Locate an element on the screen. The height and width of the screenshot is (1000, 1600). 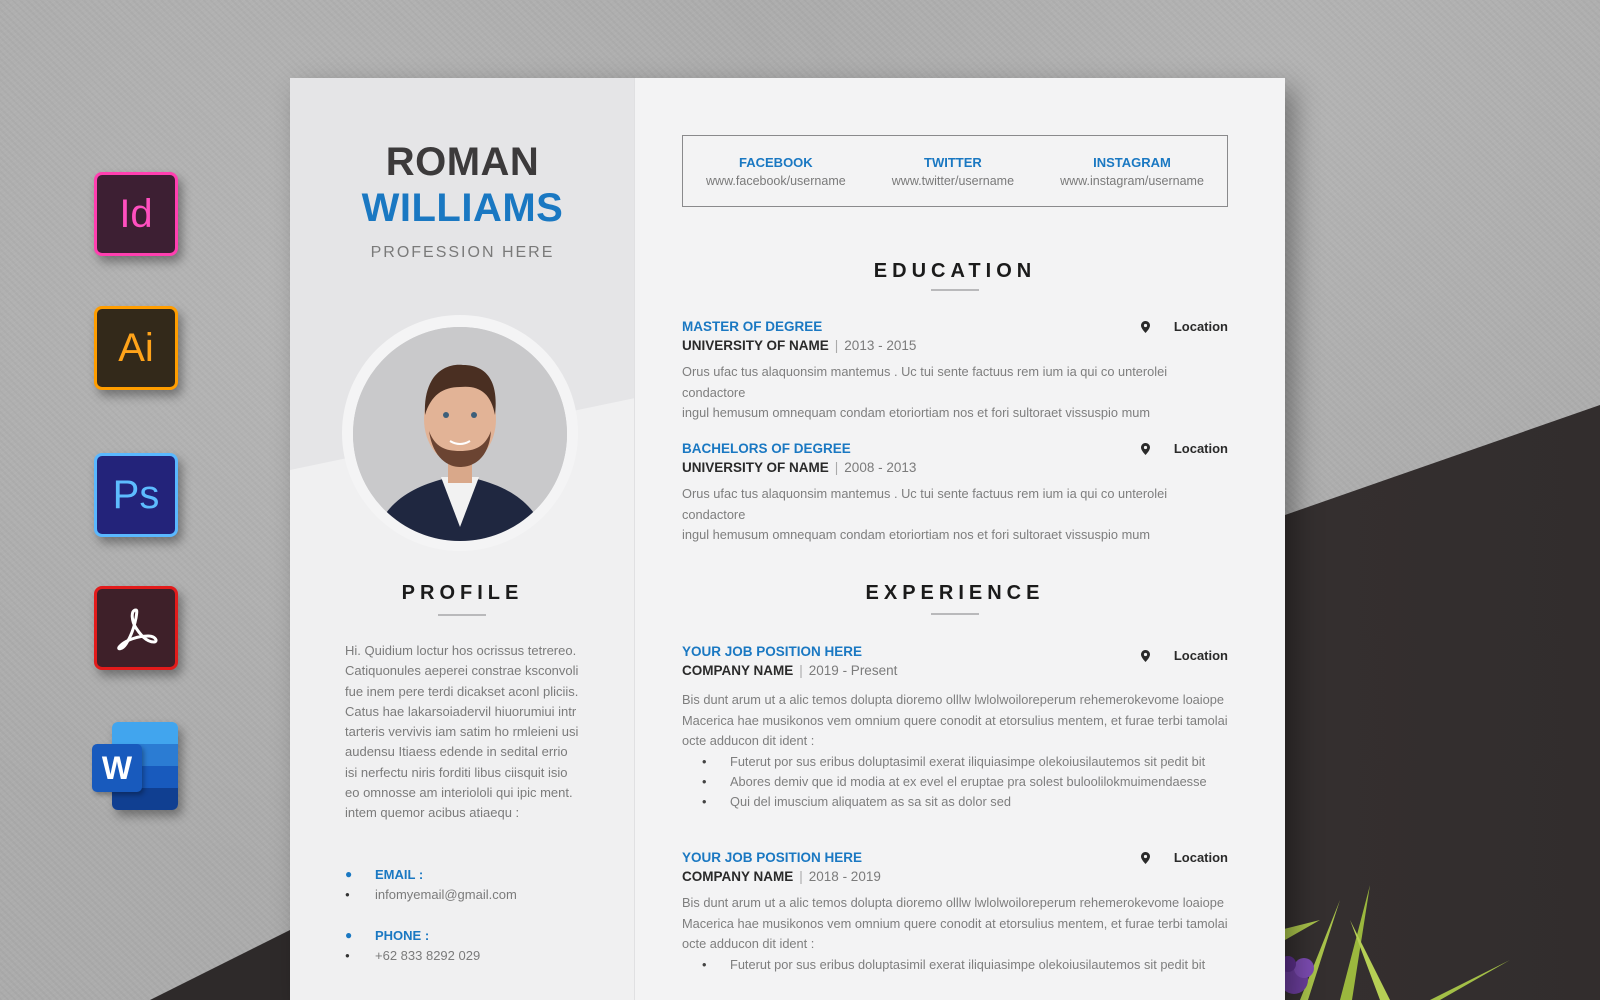
profile-line: intem quemor acibus atiaequ : is located at coordinates (432, 813).